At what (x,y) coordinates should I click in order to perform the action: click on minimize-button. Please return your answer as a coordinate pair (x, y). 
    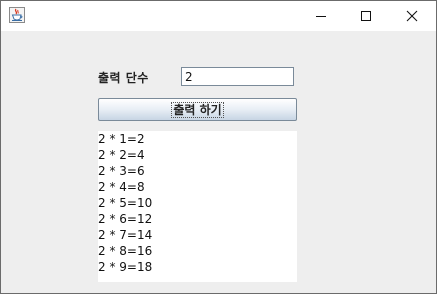
    Looking at the image, I should click on (321, 16).